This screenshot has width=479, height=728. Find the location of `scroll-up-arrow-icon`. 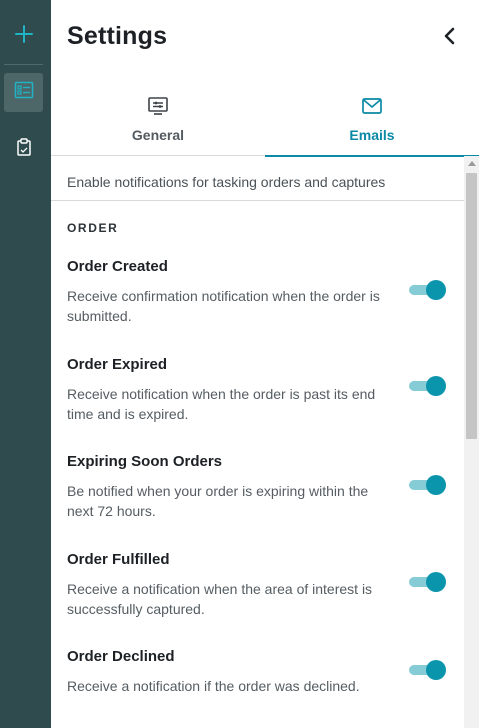

scroll-up-arrow-icon is located at coordinates (472, 163).